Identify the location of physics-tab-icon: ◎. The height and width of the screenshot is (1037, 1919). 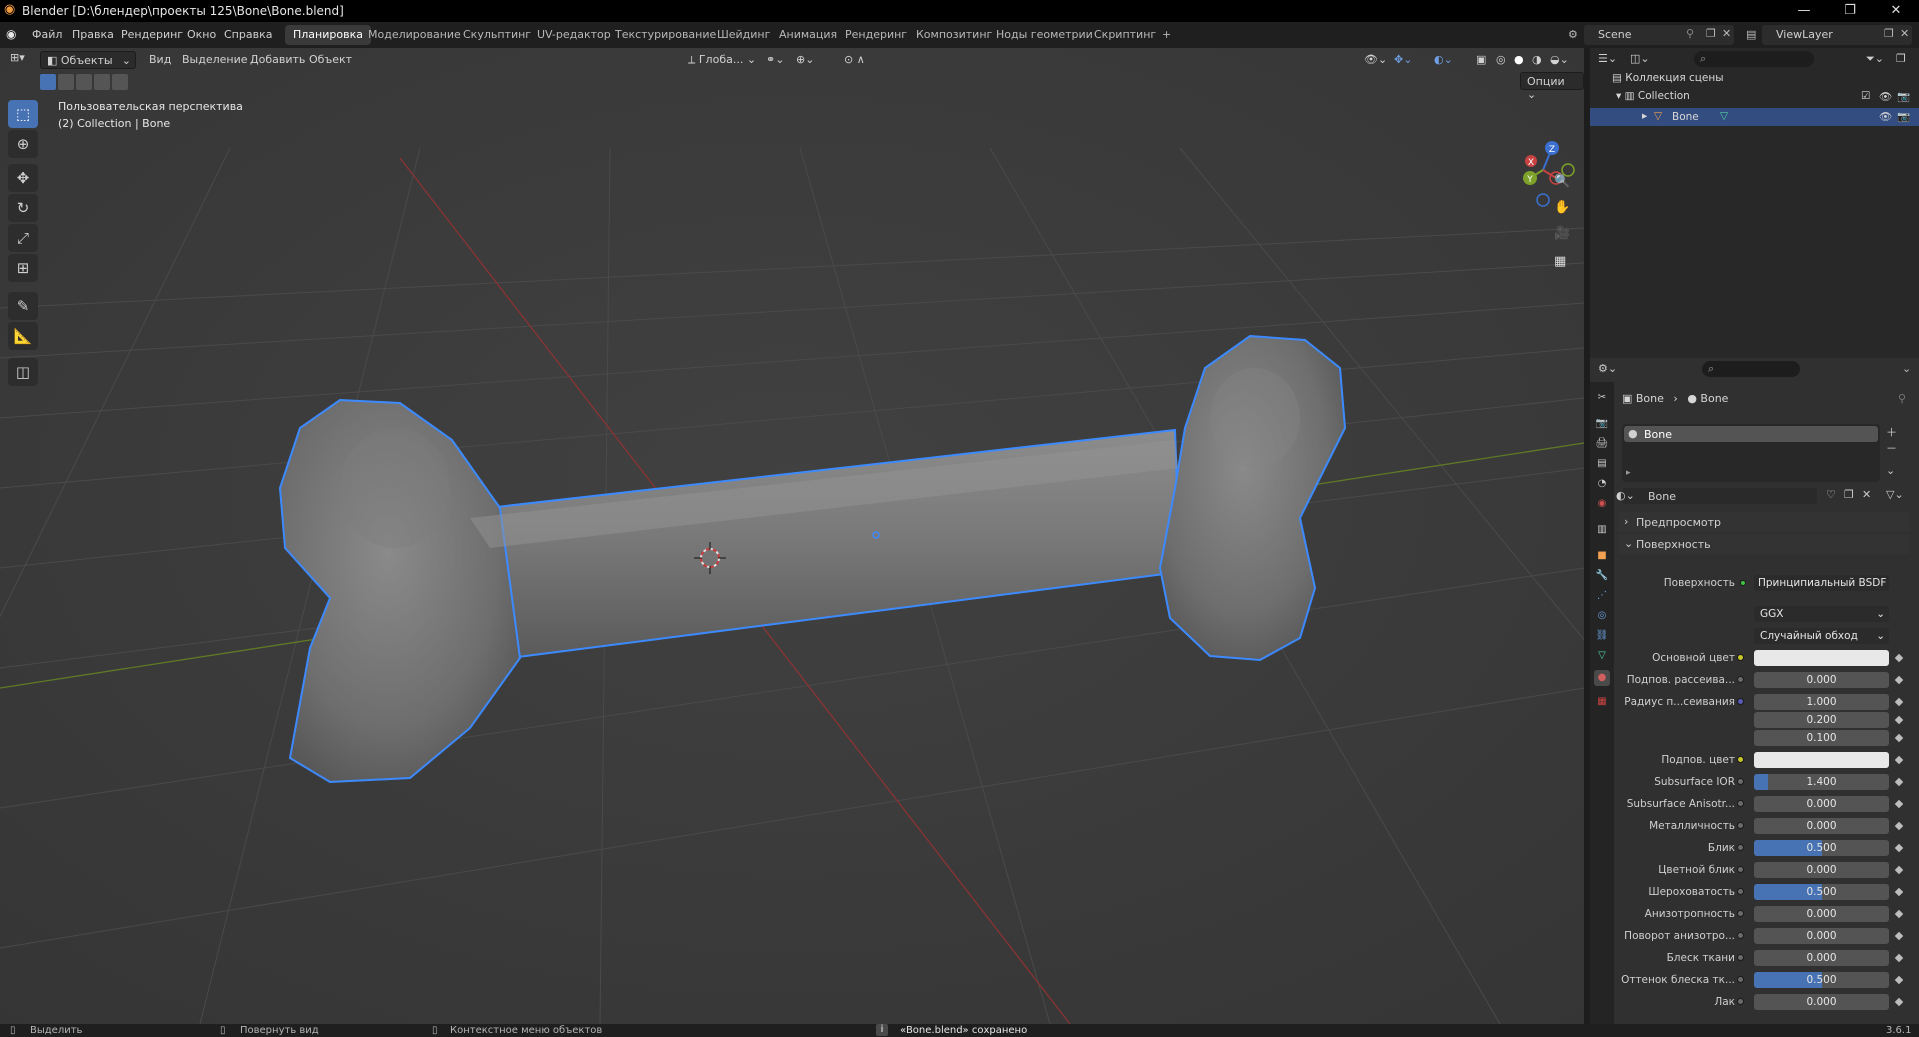
(1602, 616).